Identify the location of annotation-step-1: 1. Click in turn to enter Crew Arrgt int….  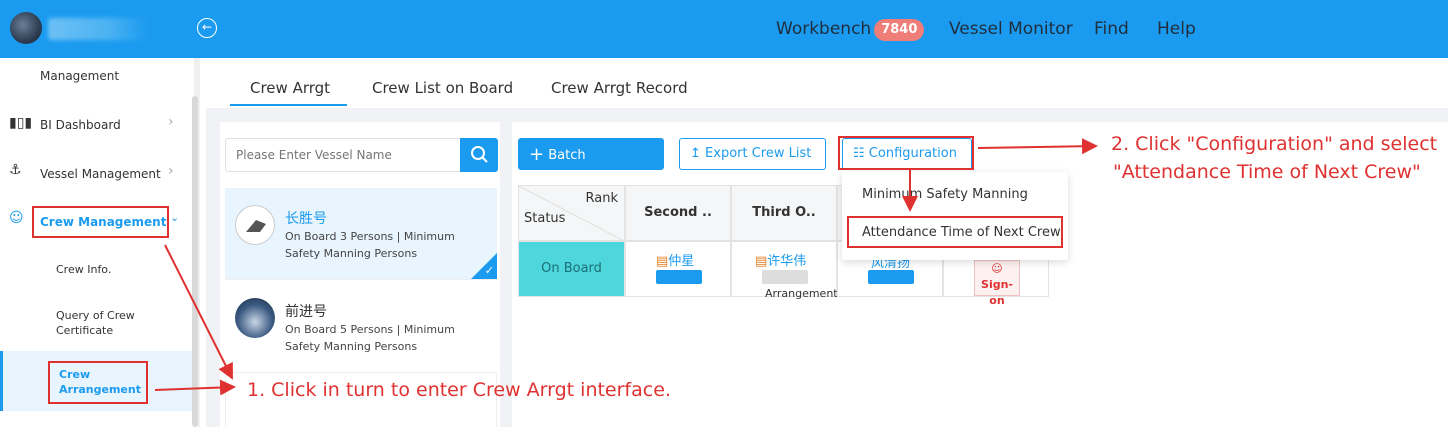
(459, 390).